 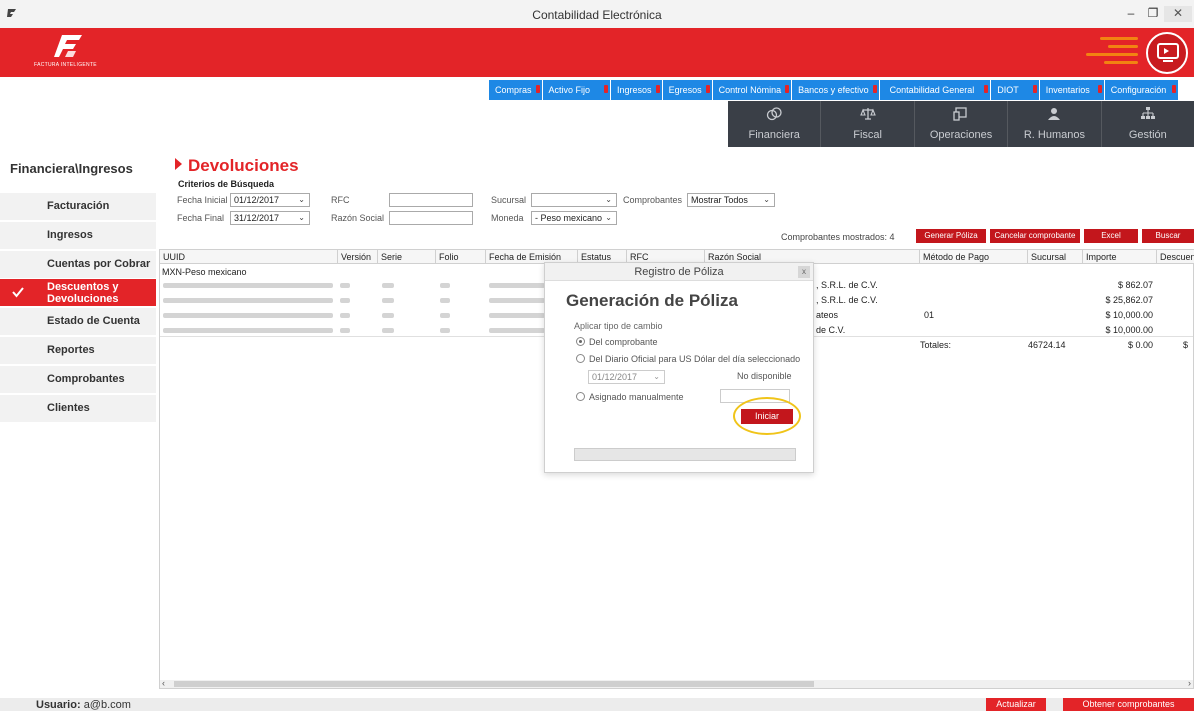 I want to click on col-version: Versión, so click(x=358, y=257).